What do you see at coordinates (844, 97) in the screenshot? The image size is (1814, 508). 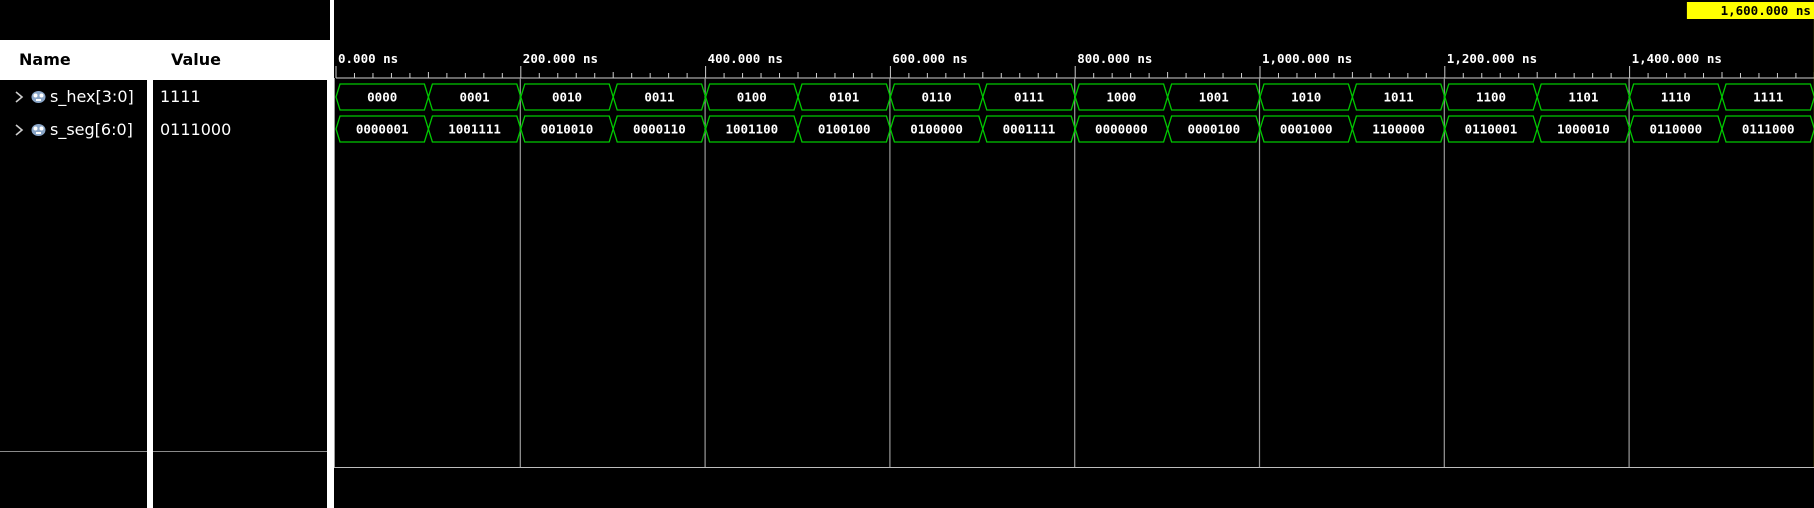 I see `bus-value: 0101` at bounding box center [844, 97].